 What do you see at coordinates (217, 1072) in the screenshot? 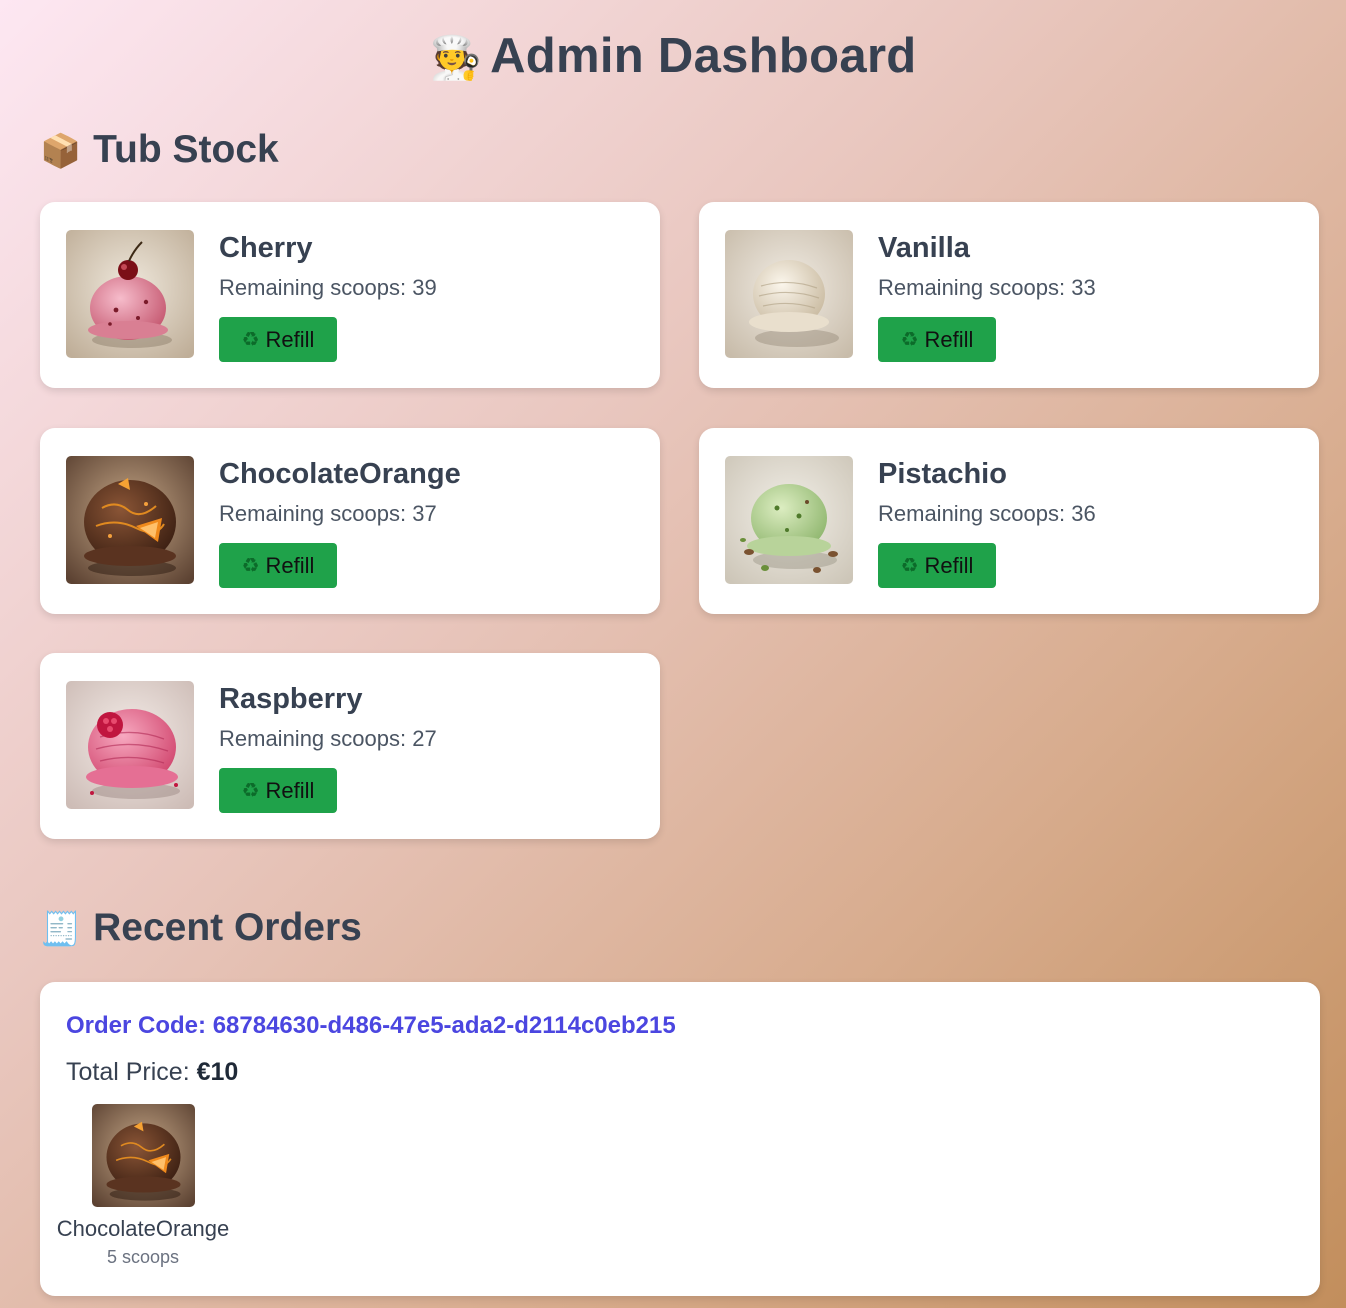
I see `order-total-value: €10` at bounding box center [217, 1072].